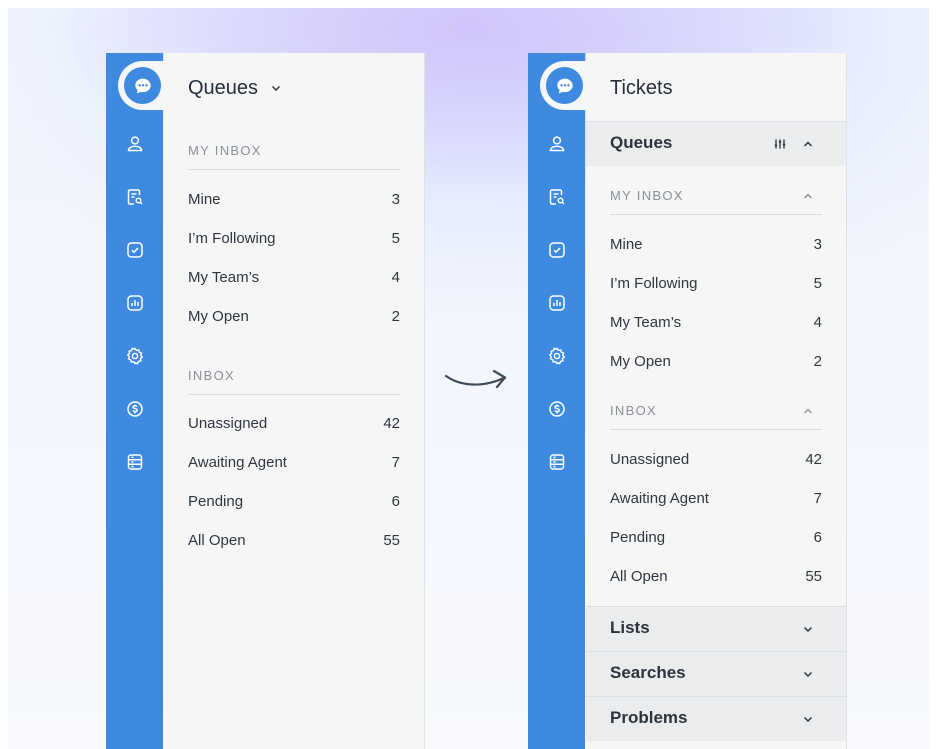  Describe the element at coordinates (641, 88) in the screenshot. I see `page-title: Tickets` at that location.